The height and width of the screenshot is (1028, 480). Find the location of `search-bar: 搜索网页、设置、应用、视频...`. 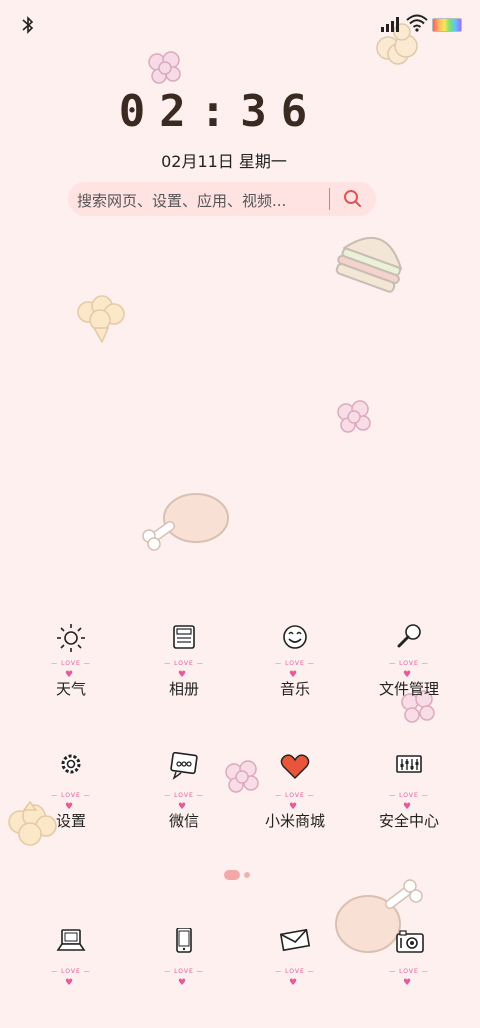

search-bar: 搜索网页、设置、应用、视频... is located at coordinates (222, 199).